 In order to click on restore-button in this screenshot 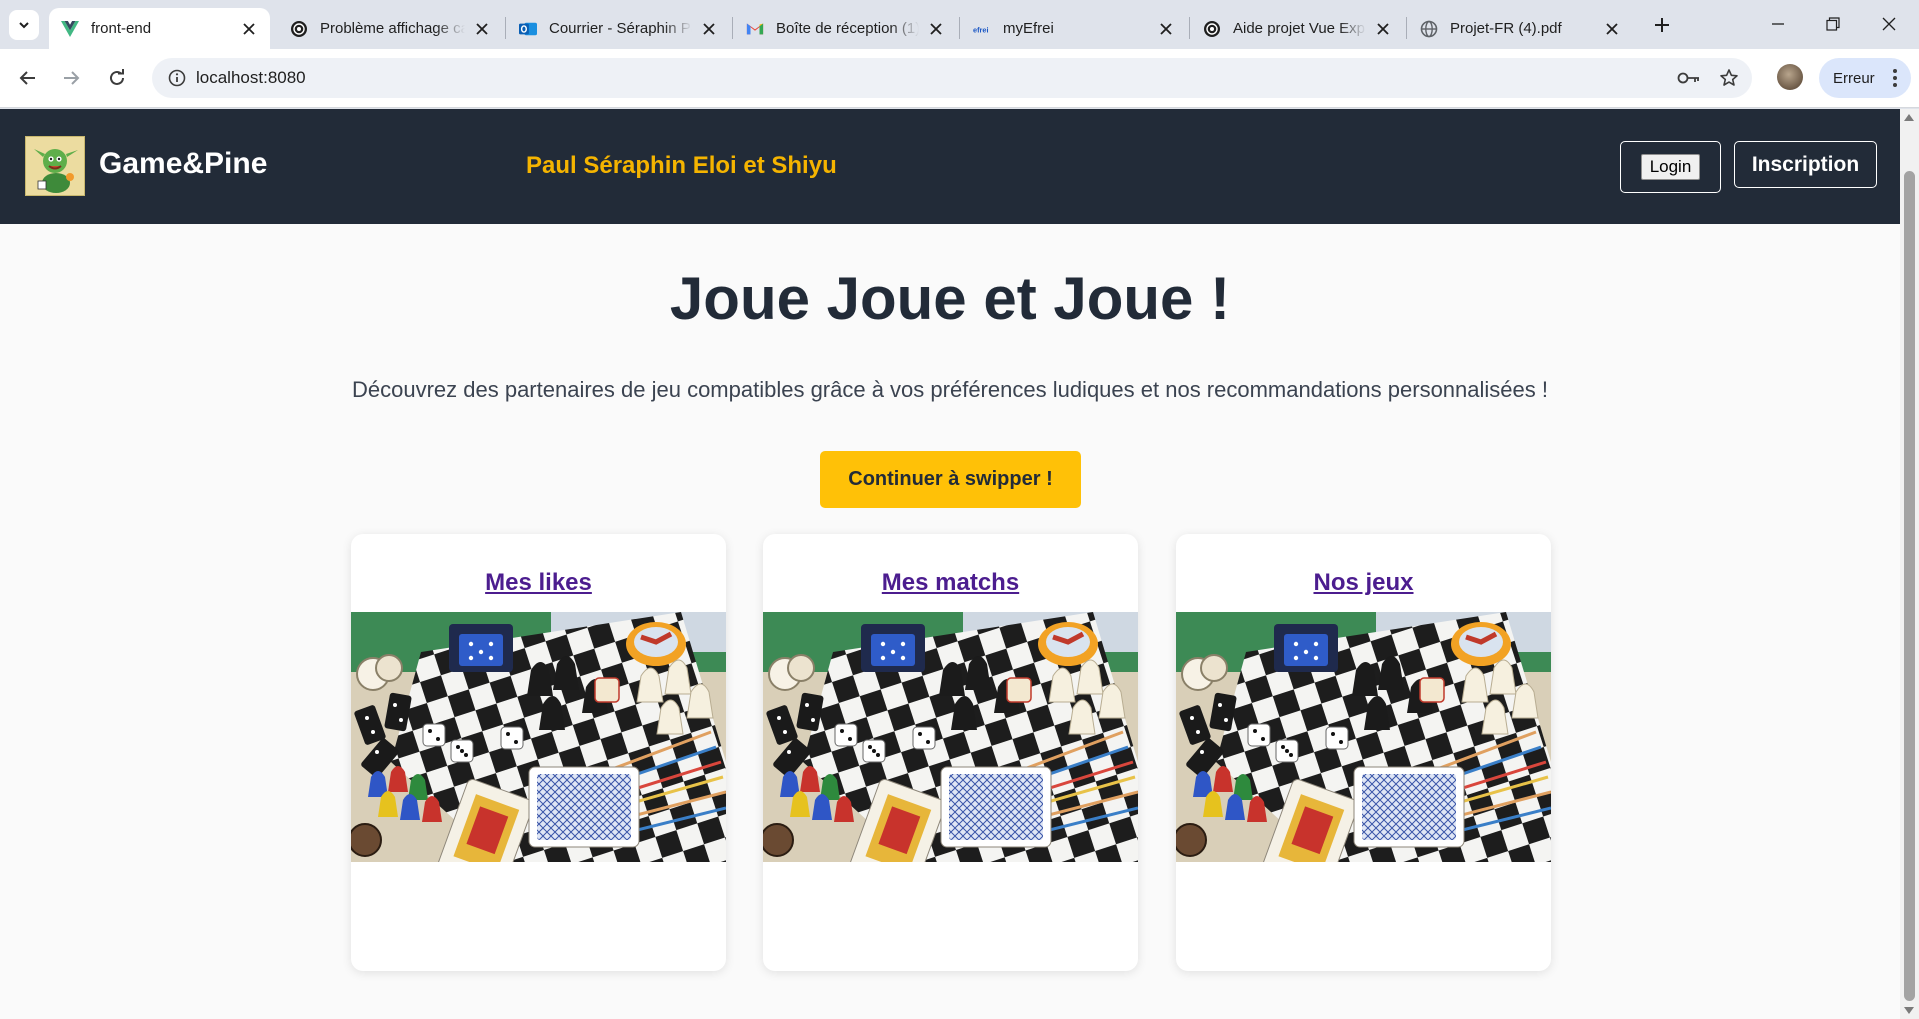, I will do `click(1833, 24)`.